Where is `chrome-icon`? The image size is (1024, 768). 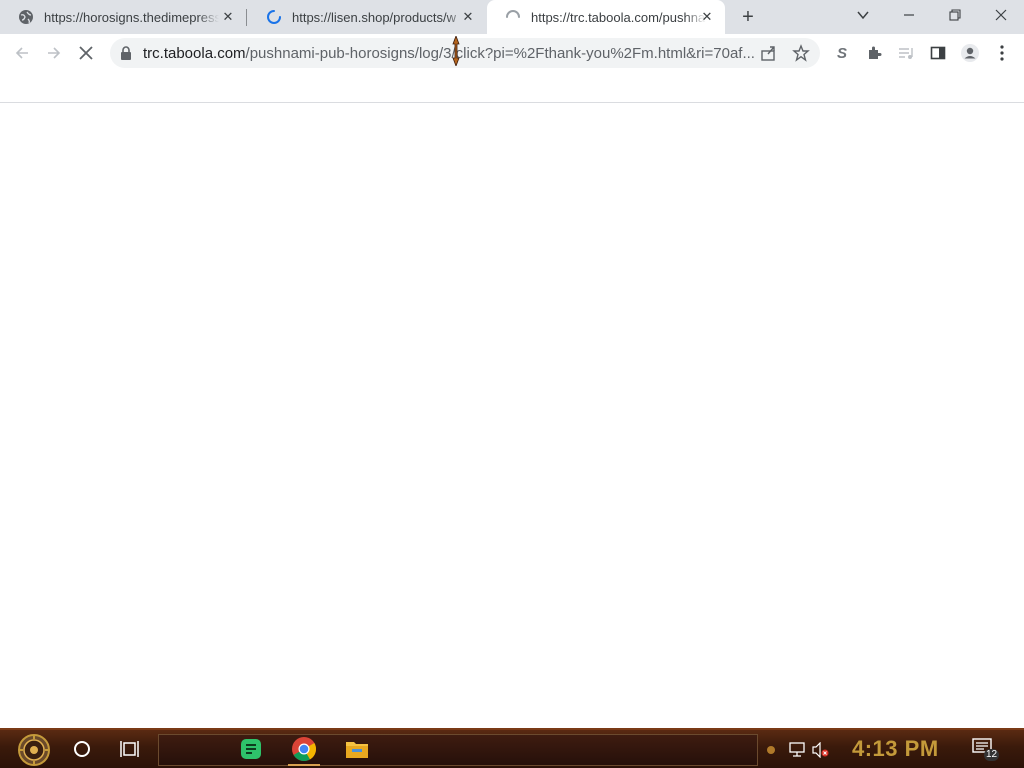
chrome-icon is located at coordinates (304, 749).